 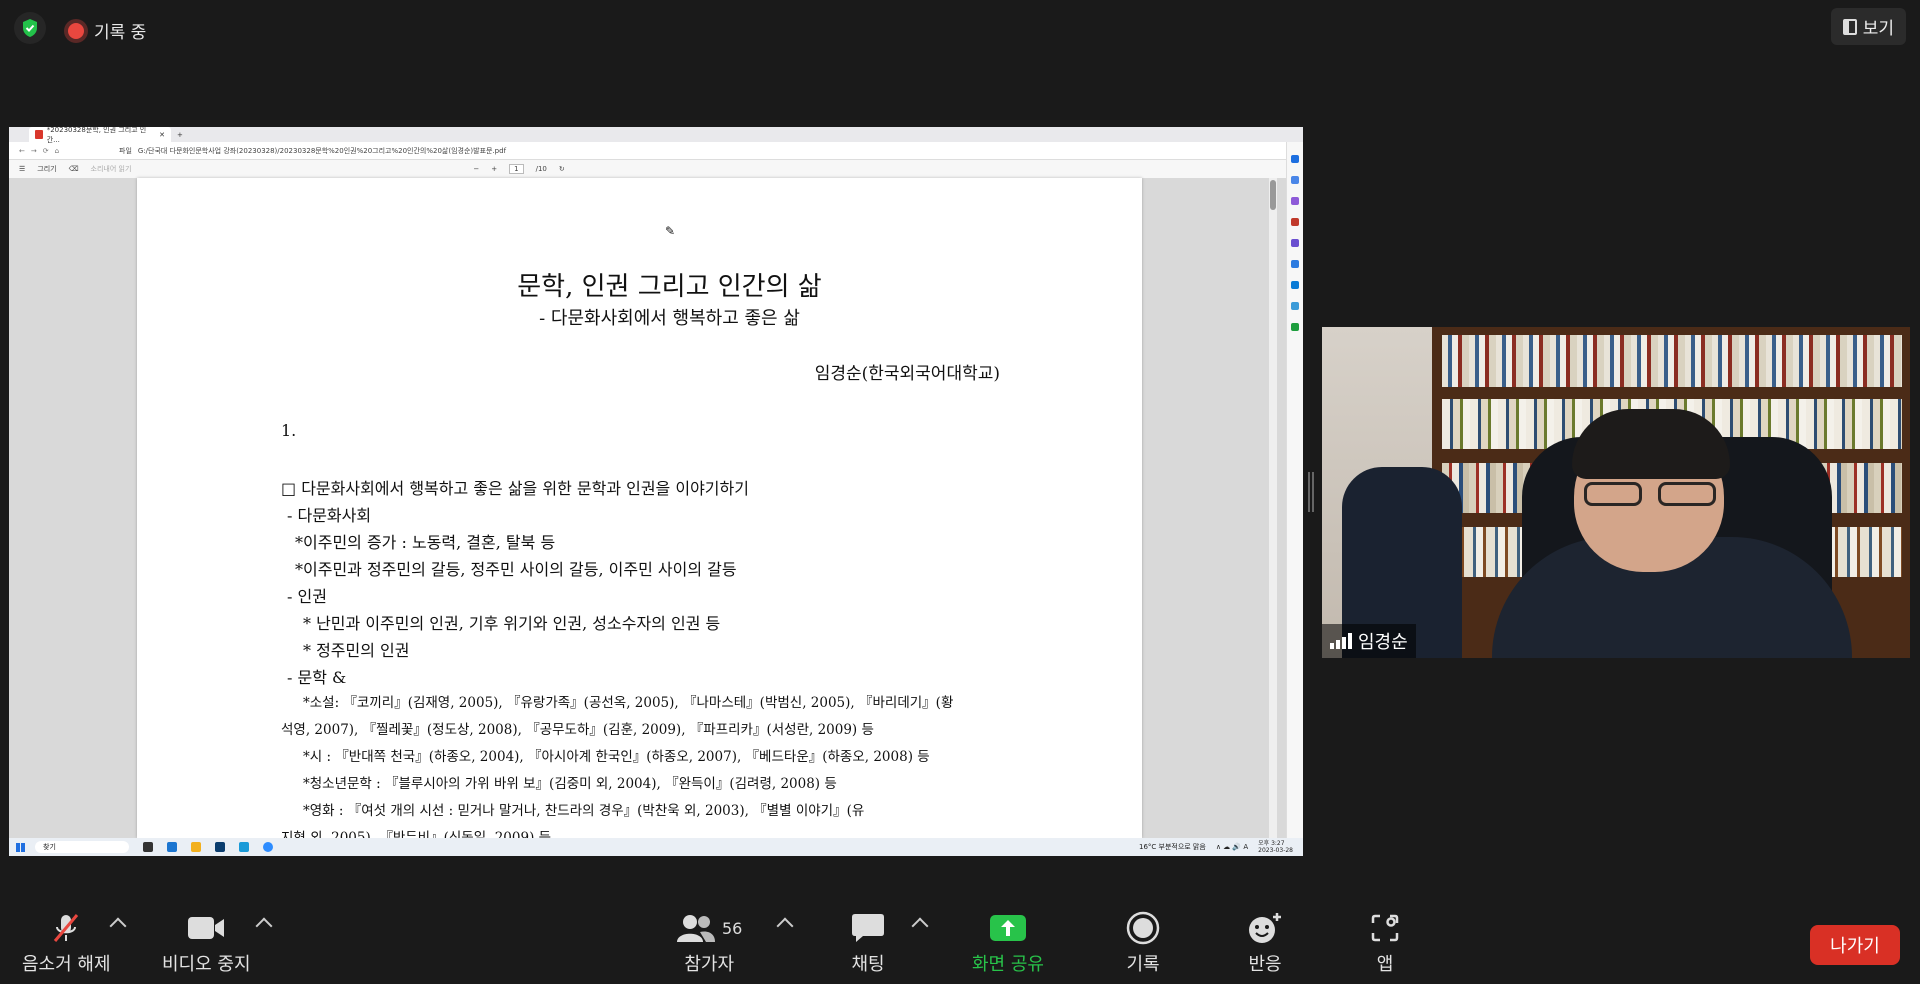 I want to click on participant-name: 임경순, so click(x=1383, y=642).